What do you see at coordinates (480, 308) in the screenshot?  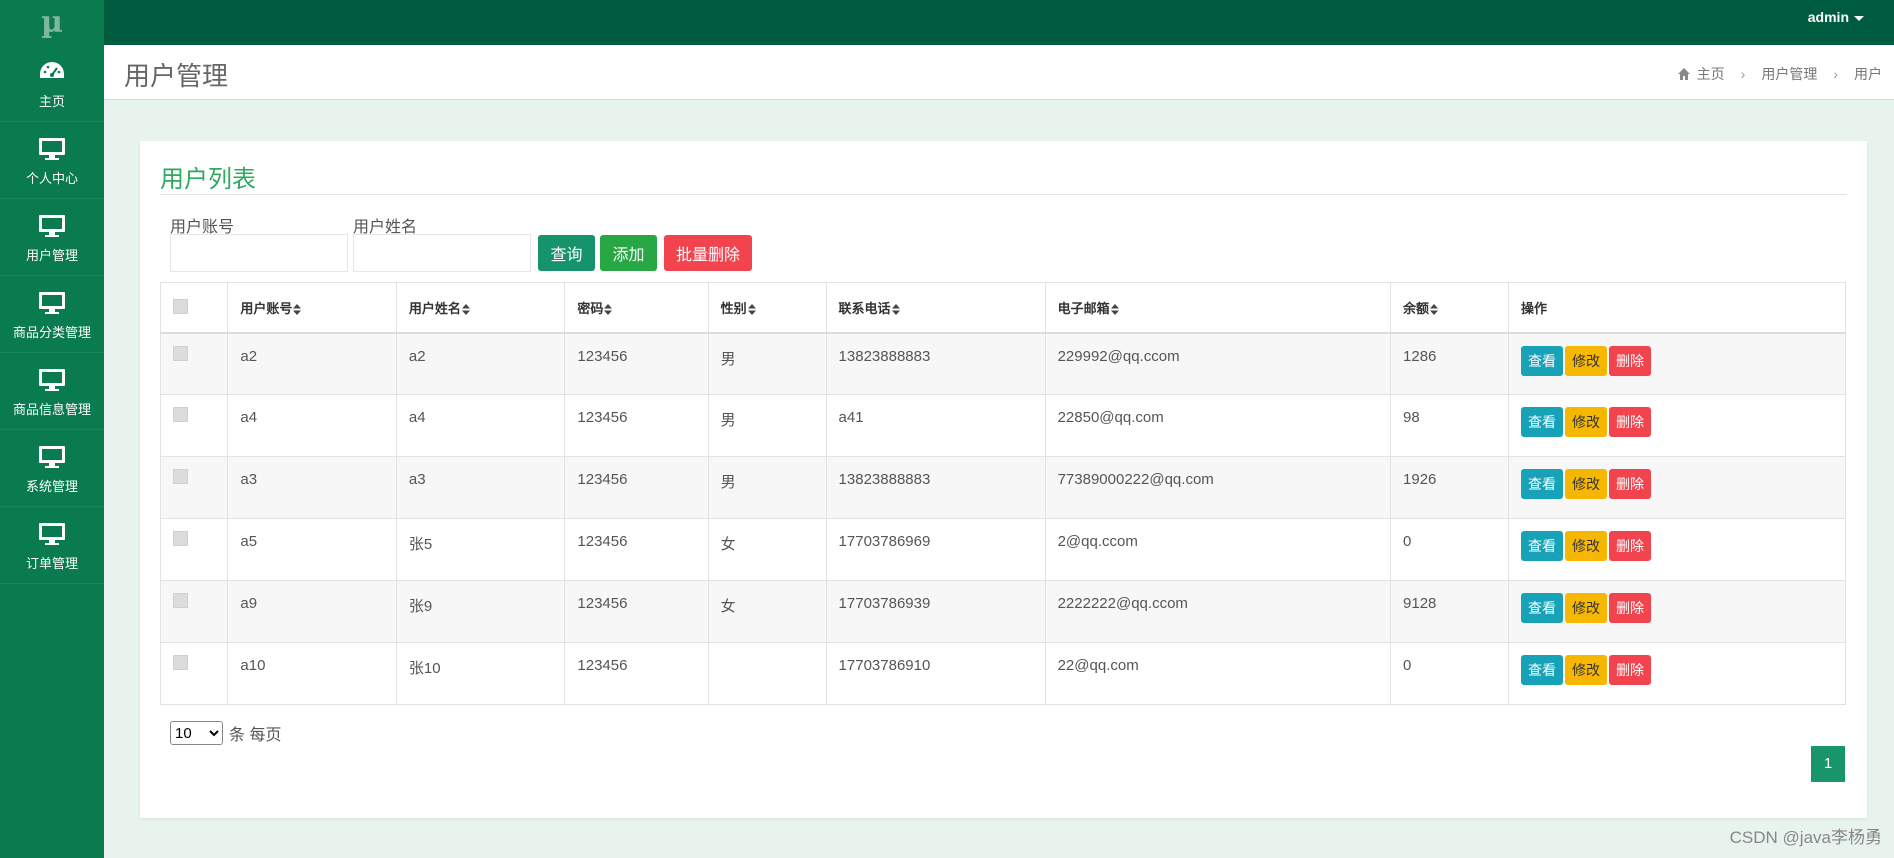 I see `column-header: 用户姓名` at bounding box center [480, 308].